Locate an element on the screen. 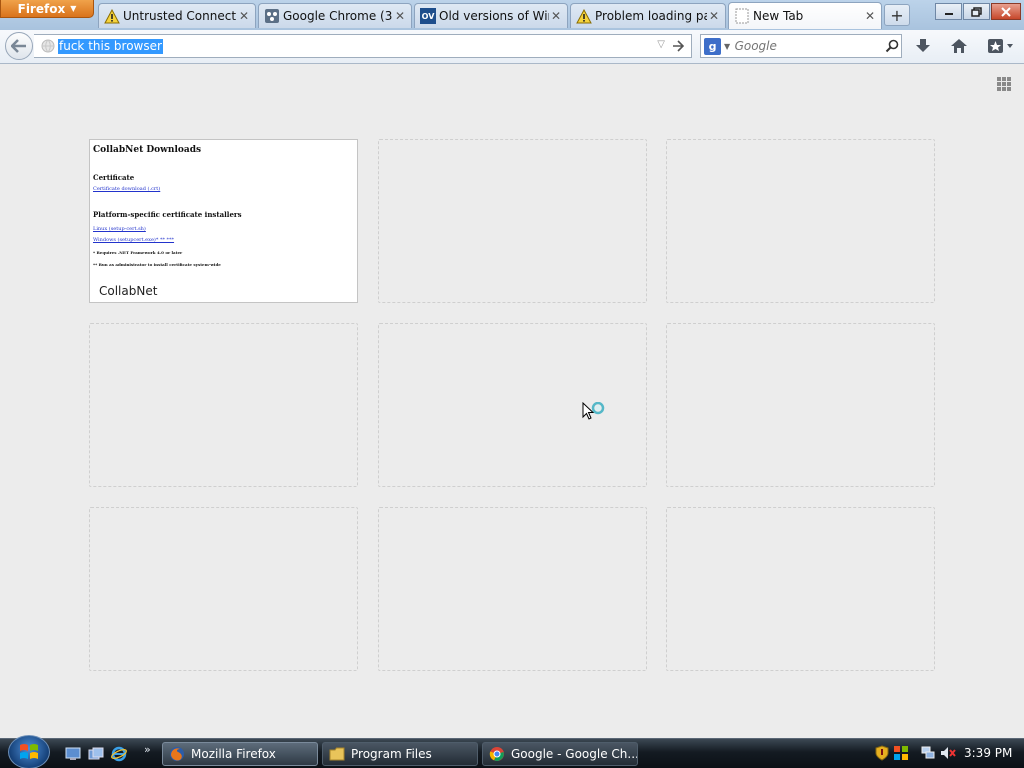 This screenshot has height=768, width=1024. thumbnail-section: Platform-specific certificate installers is located at coordinates (167, 214).